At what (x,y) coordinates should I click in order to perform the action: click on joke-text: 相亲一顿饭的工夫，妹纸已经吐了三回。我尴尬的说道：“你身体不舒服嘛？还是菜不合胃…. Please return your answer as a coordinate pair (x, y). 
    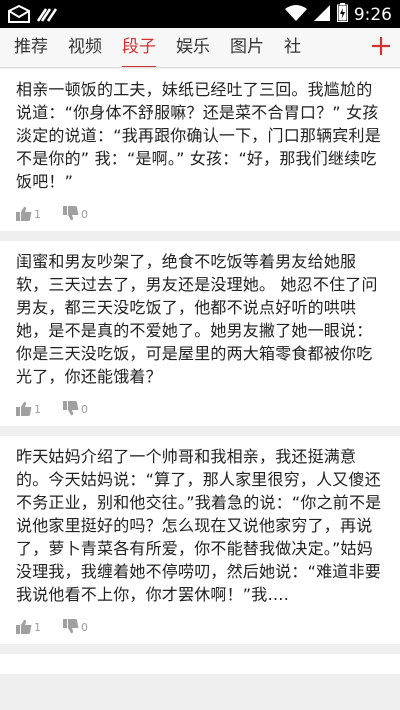
    Looking at the image, I should click on (198, 135).